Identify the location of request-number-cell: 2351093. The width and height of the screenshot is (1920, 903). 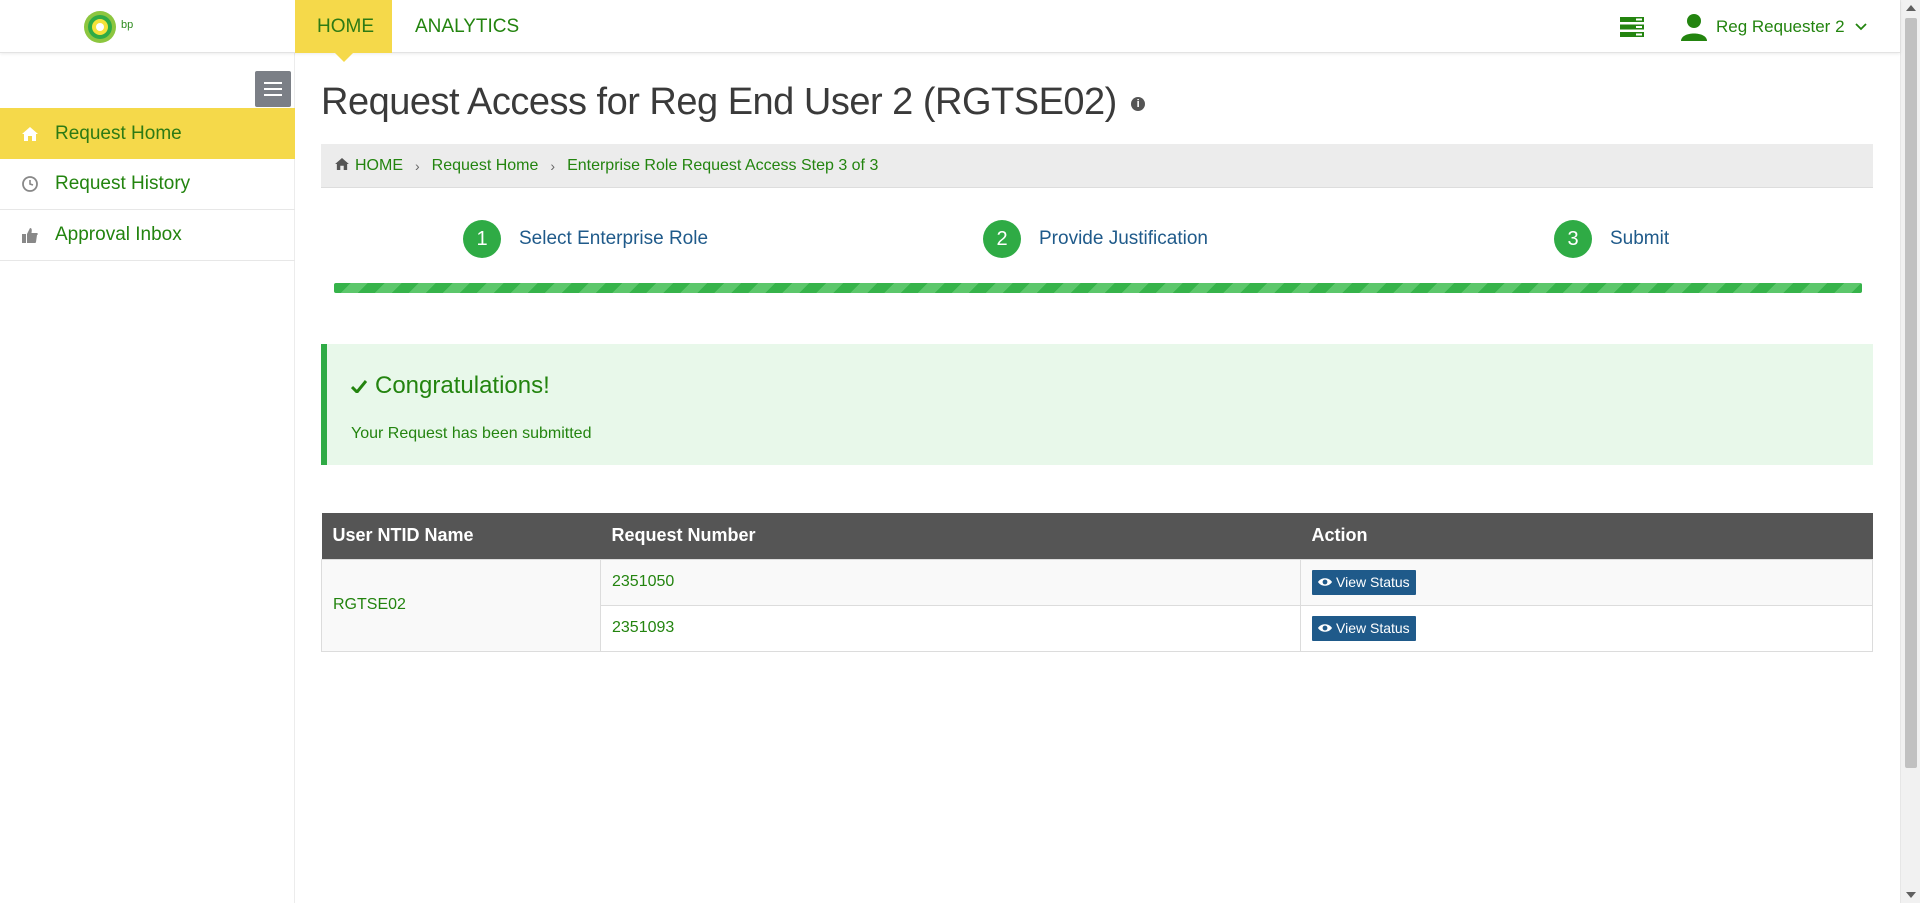
(950, 628).